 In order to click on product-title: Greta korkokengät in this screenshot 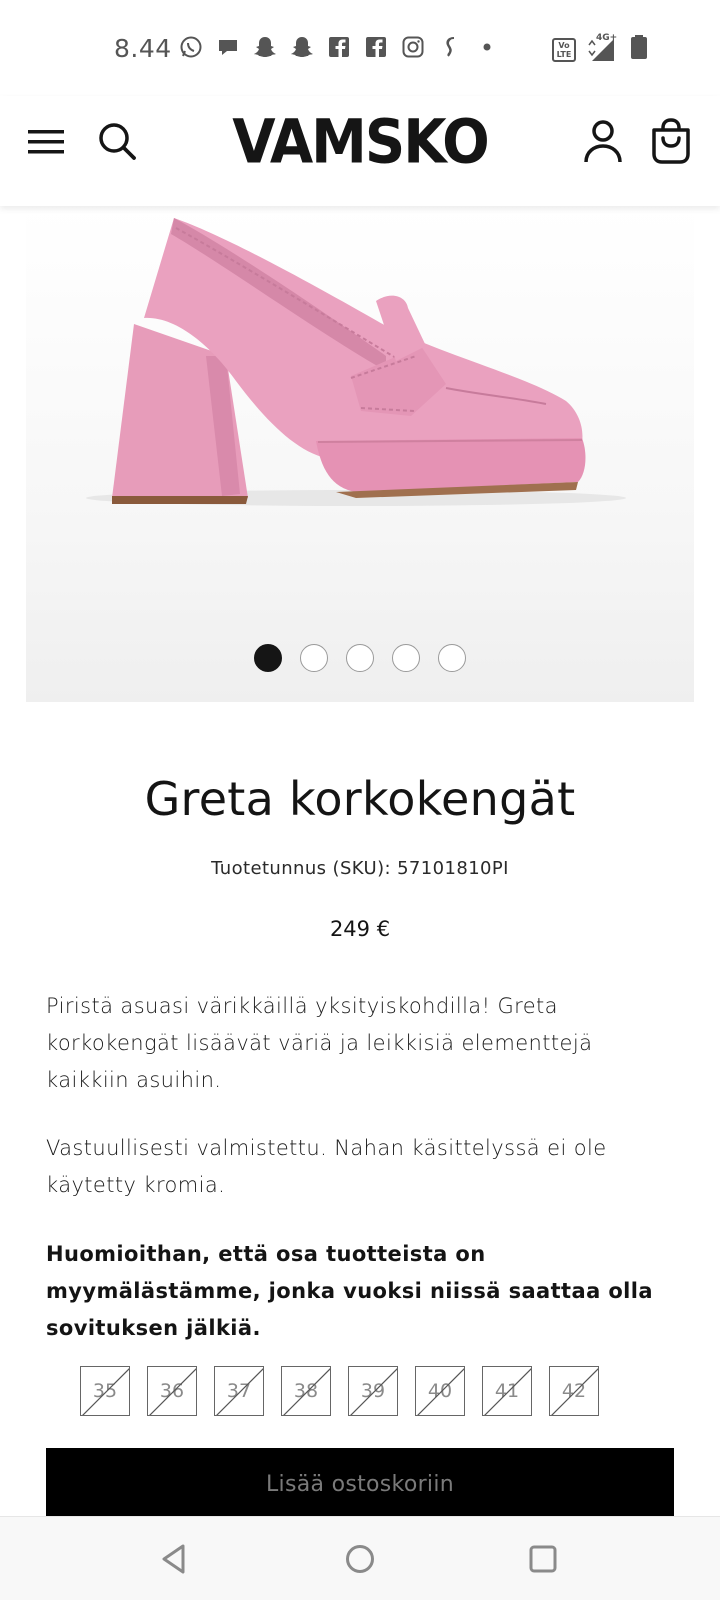, I will do `click(360, 799)`.